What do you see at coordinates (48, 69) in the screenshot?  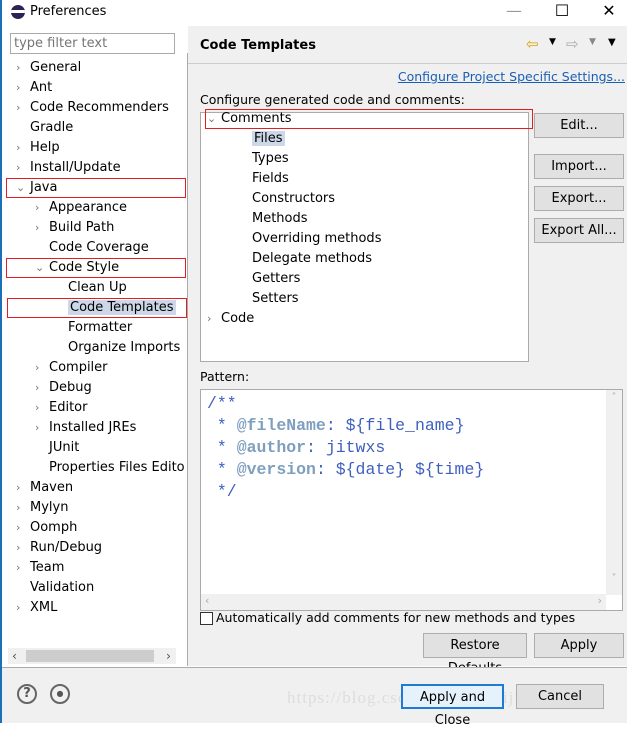 I see `tree-item: › General` at bounding box center [48, 69].